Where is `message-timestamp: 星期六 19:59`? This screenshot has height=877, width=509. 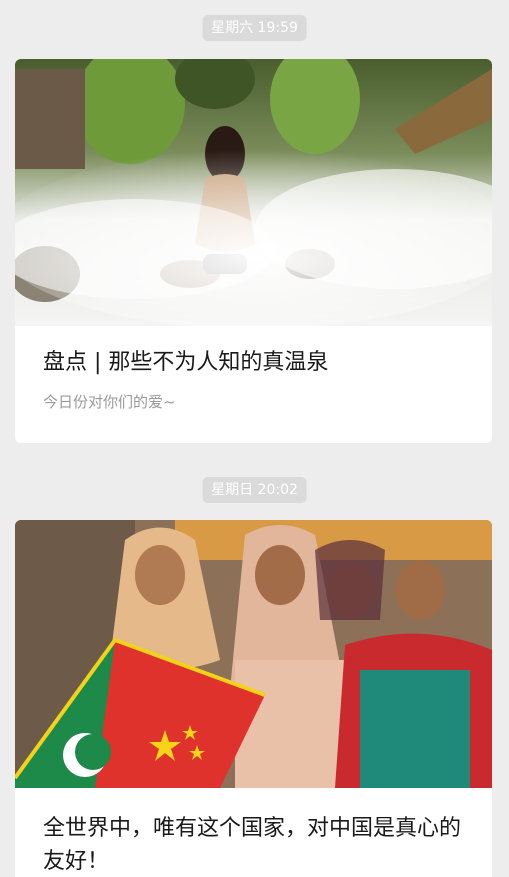
message-timestamp: 星期六 19:59 is located at coordinates (254, 28).